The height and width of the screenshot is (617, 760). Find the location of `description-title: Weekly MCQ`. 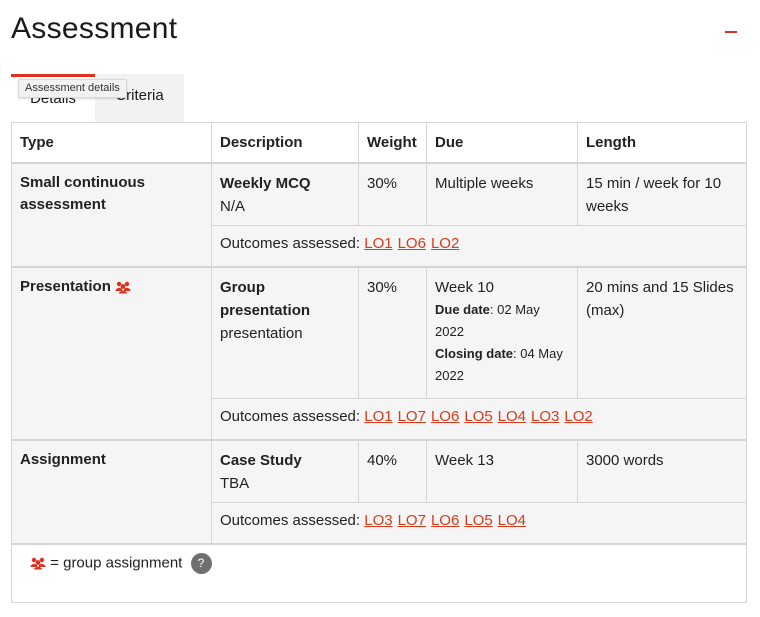

description-title: Weekly MCQ is located at coordinates (265, 183).